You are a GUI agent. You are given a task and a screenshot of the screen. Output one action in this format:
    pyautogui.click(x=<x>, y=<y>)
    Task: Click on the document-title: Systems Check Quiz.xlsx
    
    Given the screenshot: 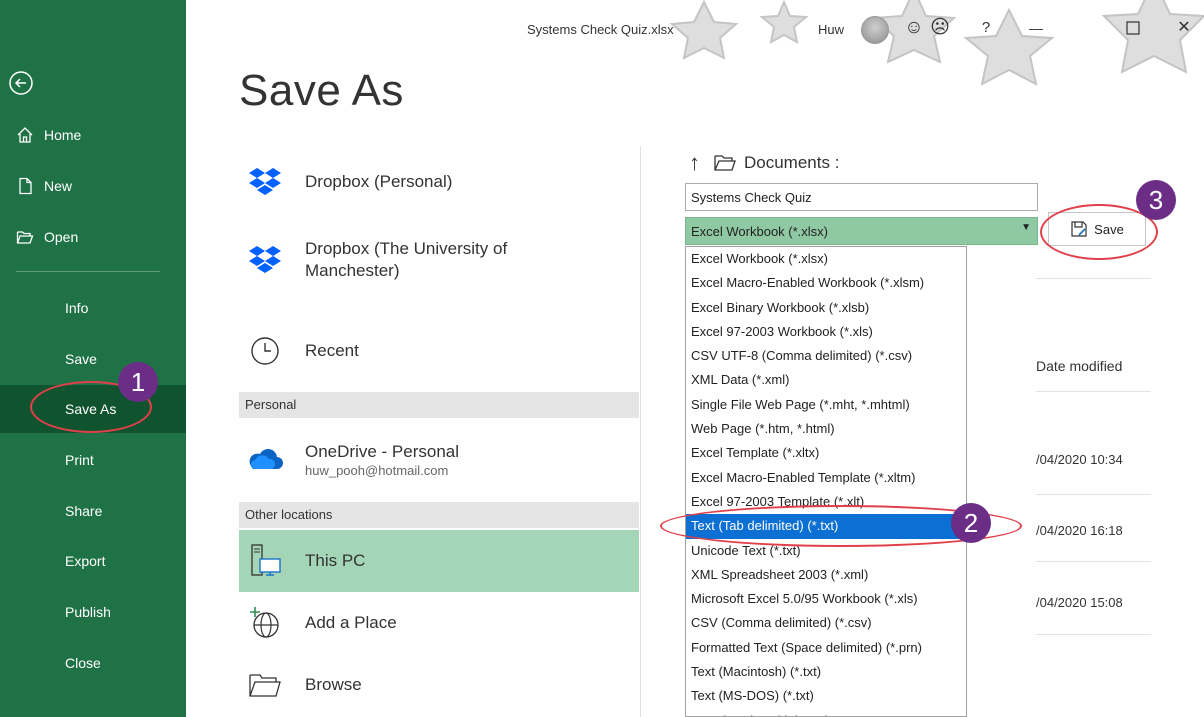 What is the action you would take?
    pyautogui.click(x=600, y=29)
    